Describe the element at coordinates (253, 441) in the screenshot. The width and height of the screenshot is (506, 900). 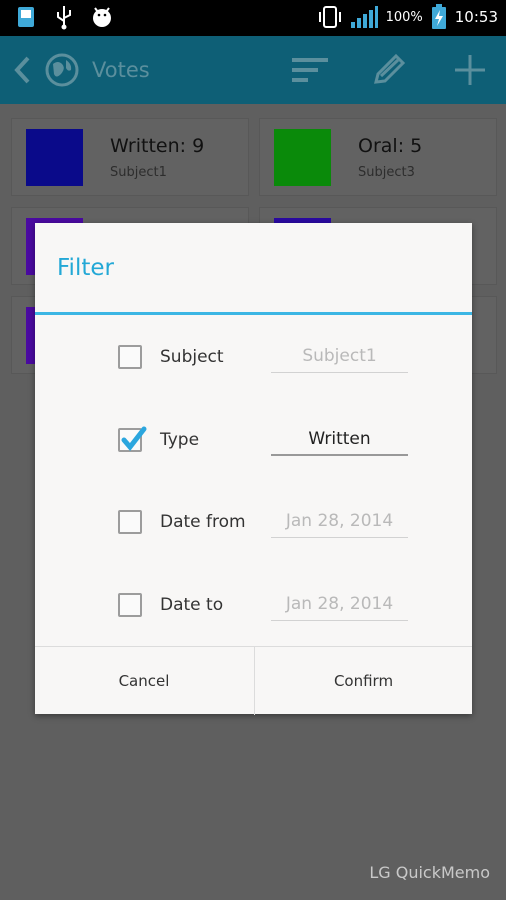
I see `filter-row-type: Type Written` at that location.